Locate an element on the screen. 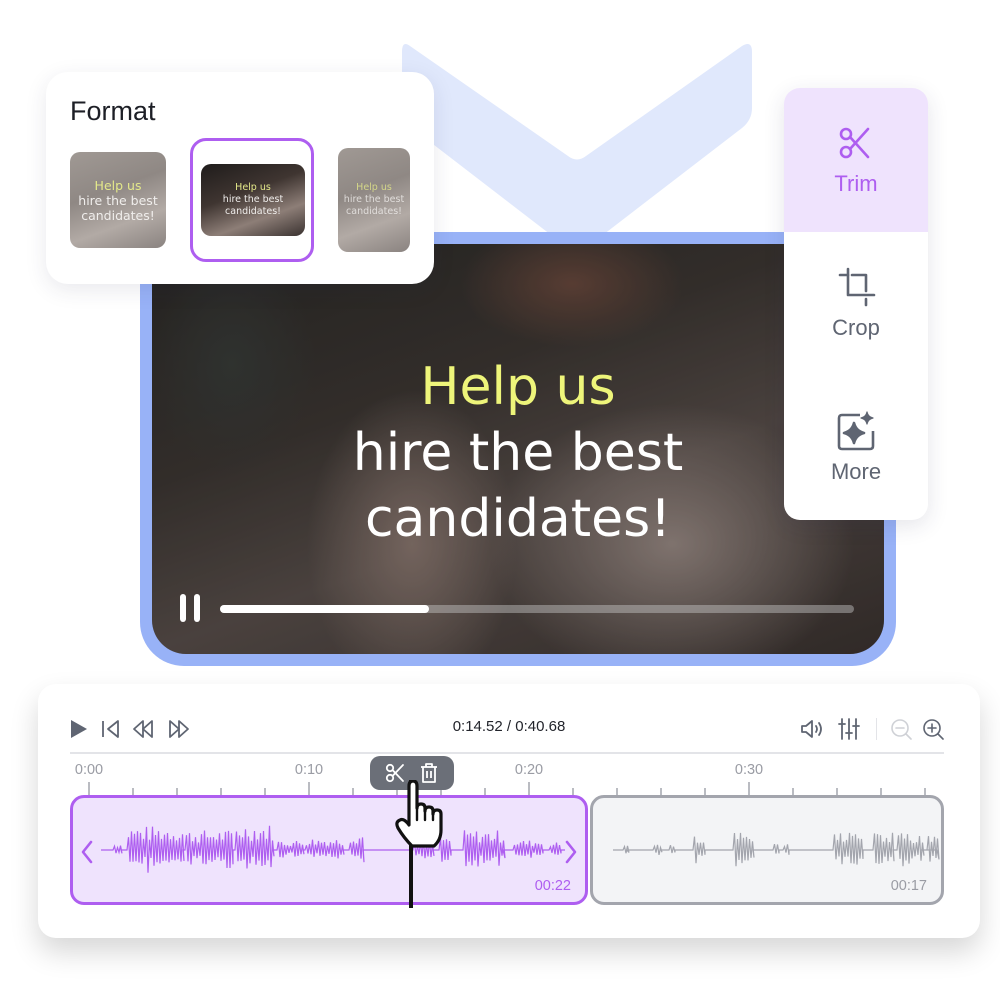 This screenshot has width=1000, height=1000. toolbar-divider is located at coordinates (876, 729).